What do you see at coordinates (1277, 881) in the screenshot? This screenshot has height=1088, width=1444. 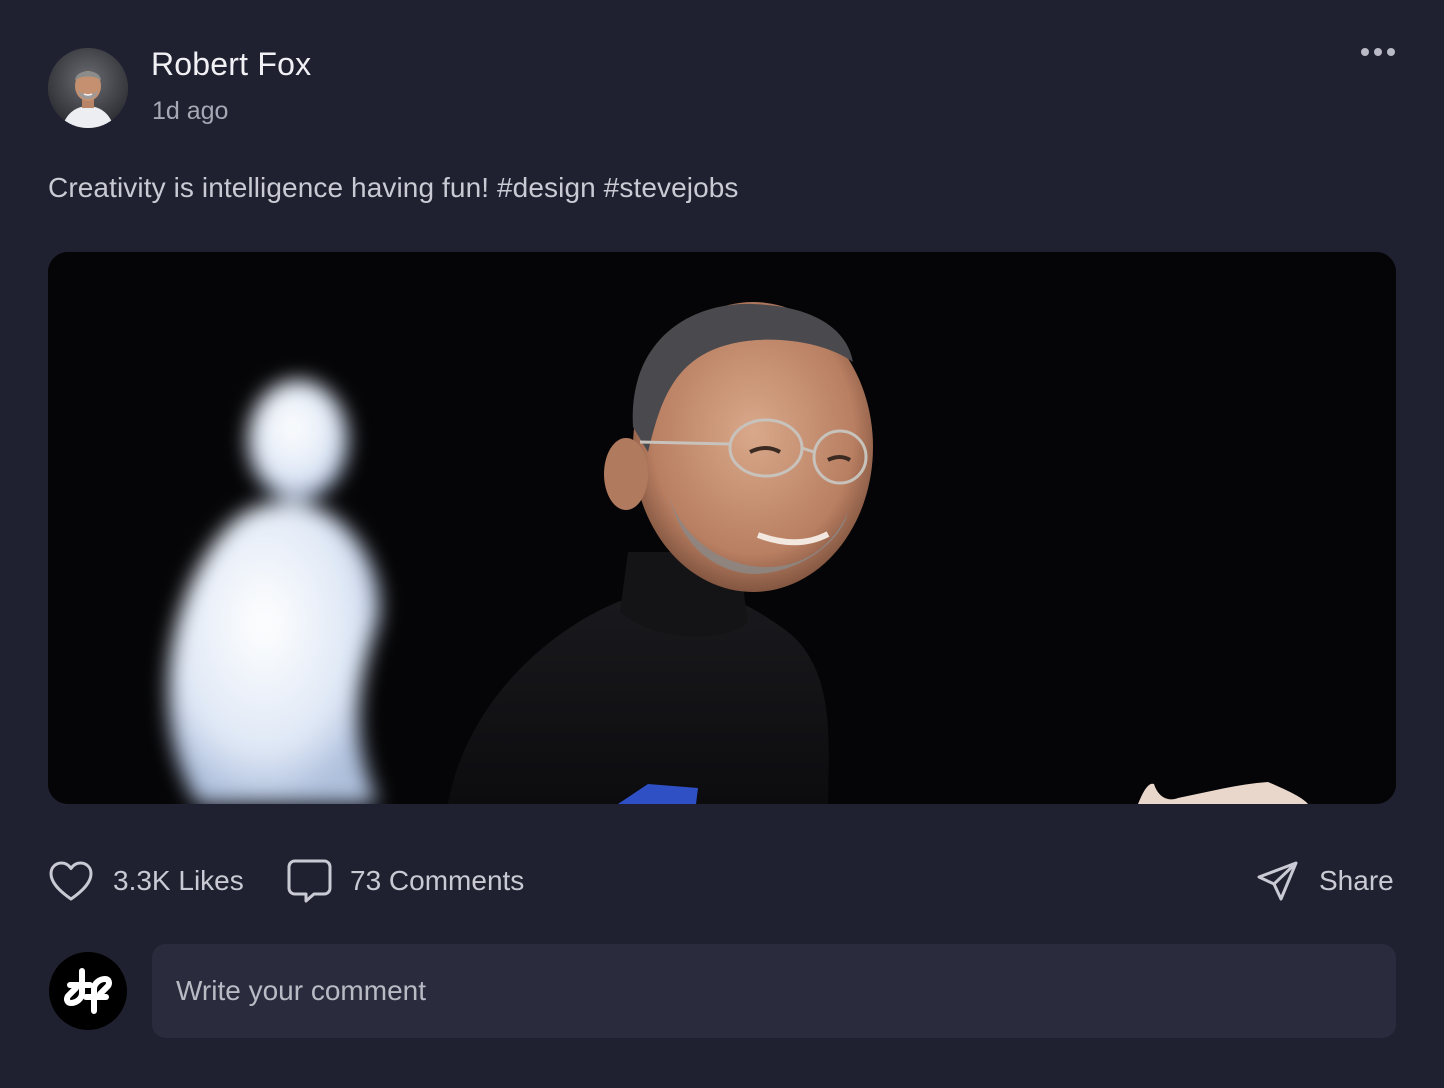 I see `send-paper-plane-icon` at bounding box center [1277, 881].